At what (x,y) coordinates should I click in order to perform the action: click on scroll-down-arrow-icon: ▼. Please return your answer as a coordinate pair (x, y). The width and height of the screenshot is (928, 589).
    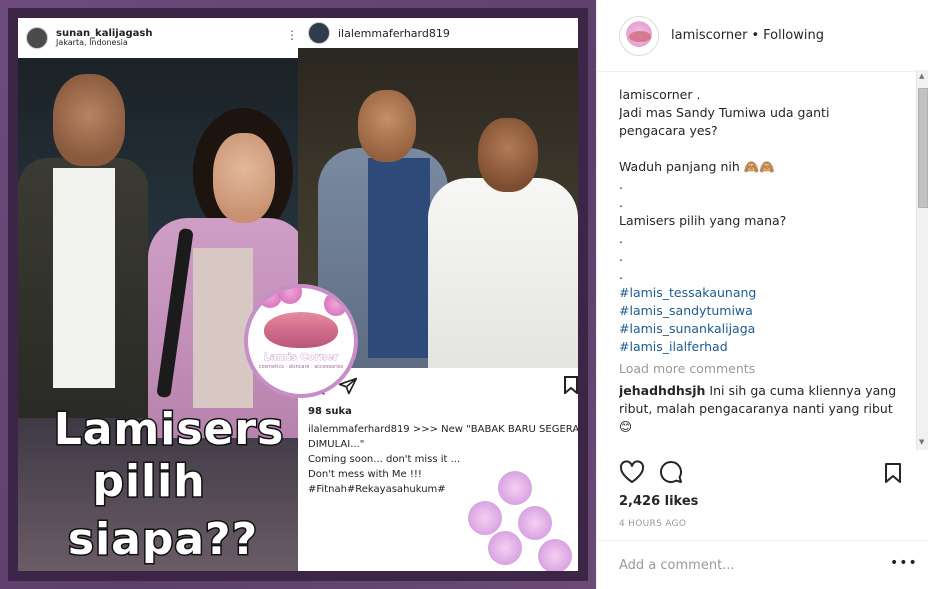
    Looking at the image, I should click on (923, 443).